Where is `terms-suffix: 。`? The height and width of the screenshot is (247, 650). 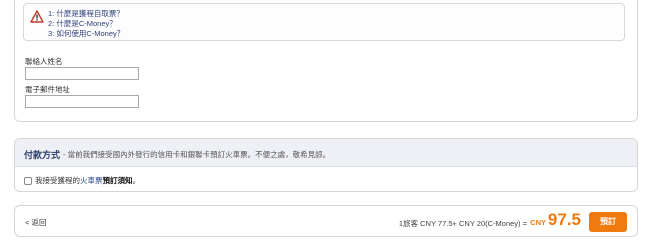 terms-suffix: 。 is located at coordinates (136, 180).